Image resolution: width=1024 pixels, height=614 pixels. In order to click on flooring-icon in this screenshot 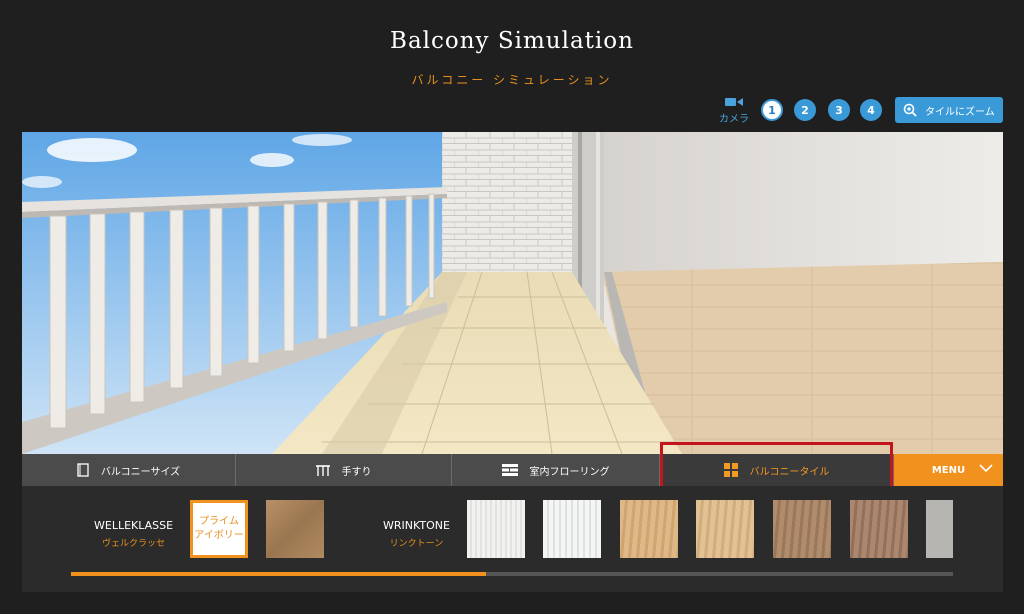, I will do `click(509, 470)`.